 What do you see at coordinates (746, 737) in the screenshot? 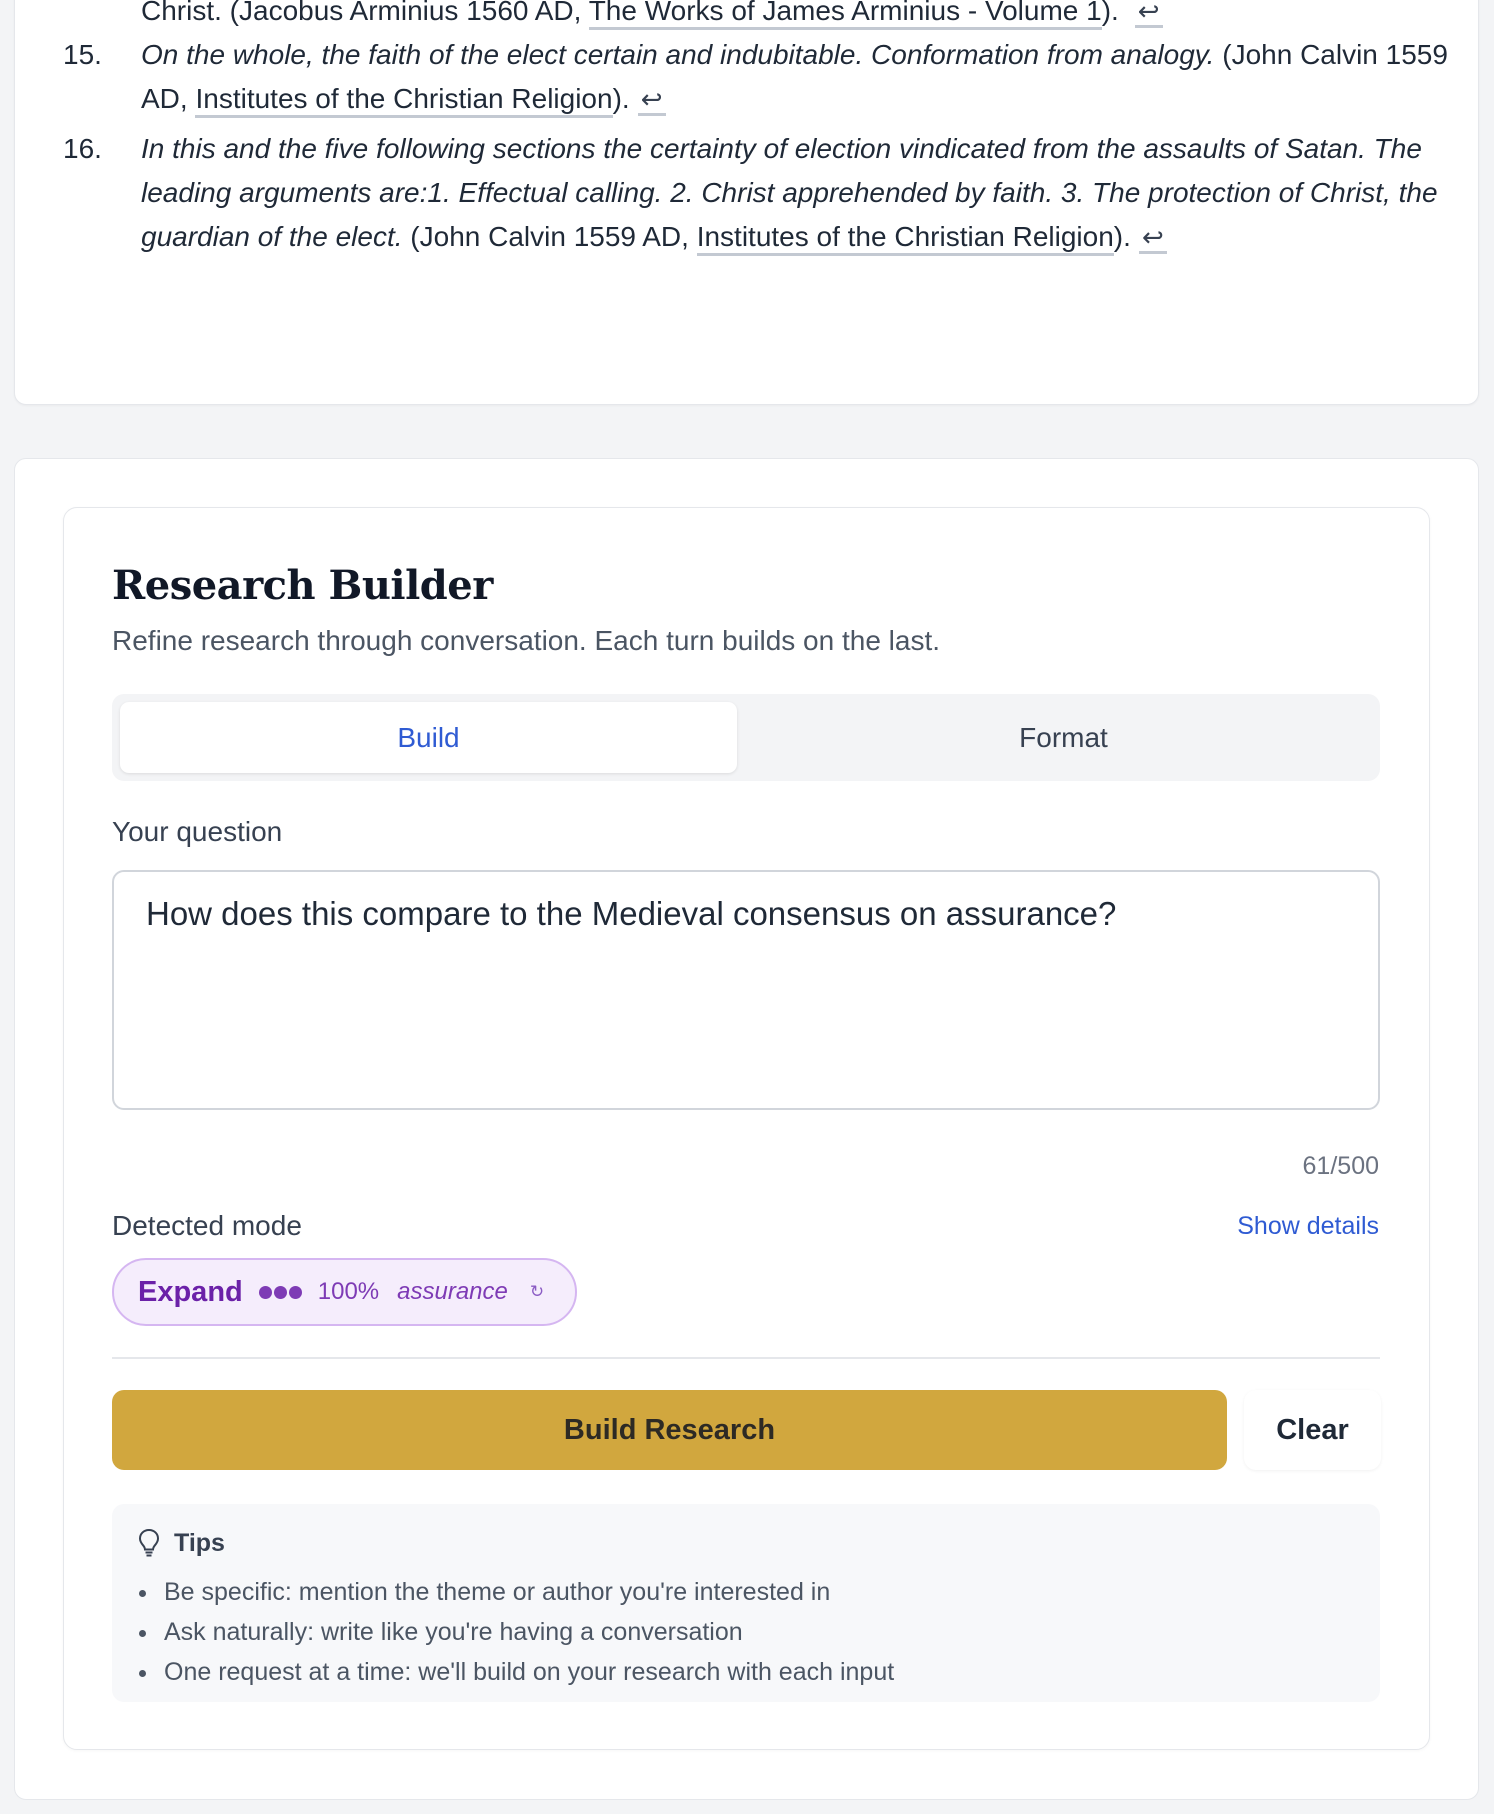
I see `mode-tabs: Build Format` at bounding box center [746, 737].